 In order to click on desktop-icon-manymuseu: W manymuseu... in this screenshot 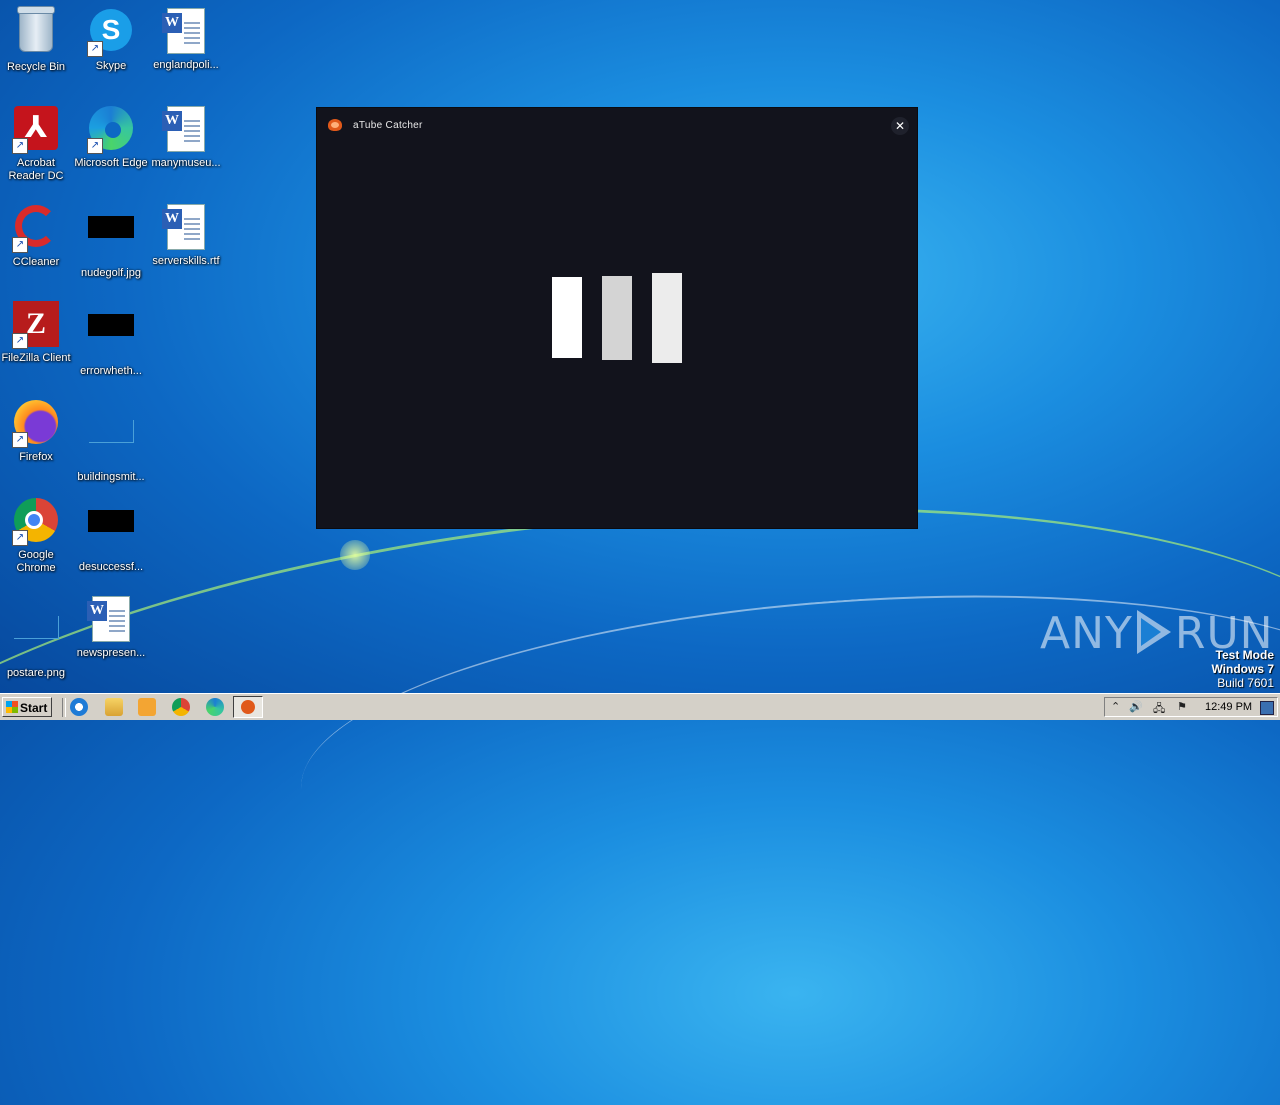, I will do `click(186, 137)`.